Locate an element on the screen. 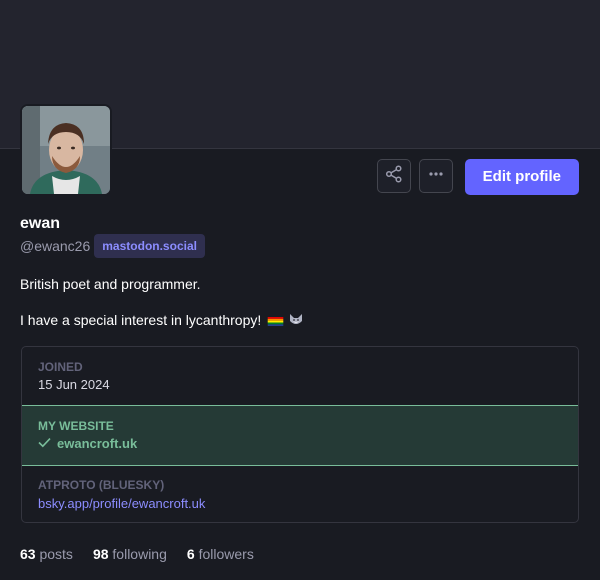 This screenshot has width=600, height=580. more-horizontal-icon is located at coordinates (436, 176).